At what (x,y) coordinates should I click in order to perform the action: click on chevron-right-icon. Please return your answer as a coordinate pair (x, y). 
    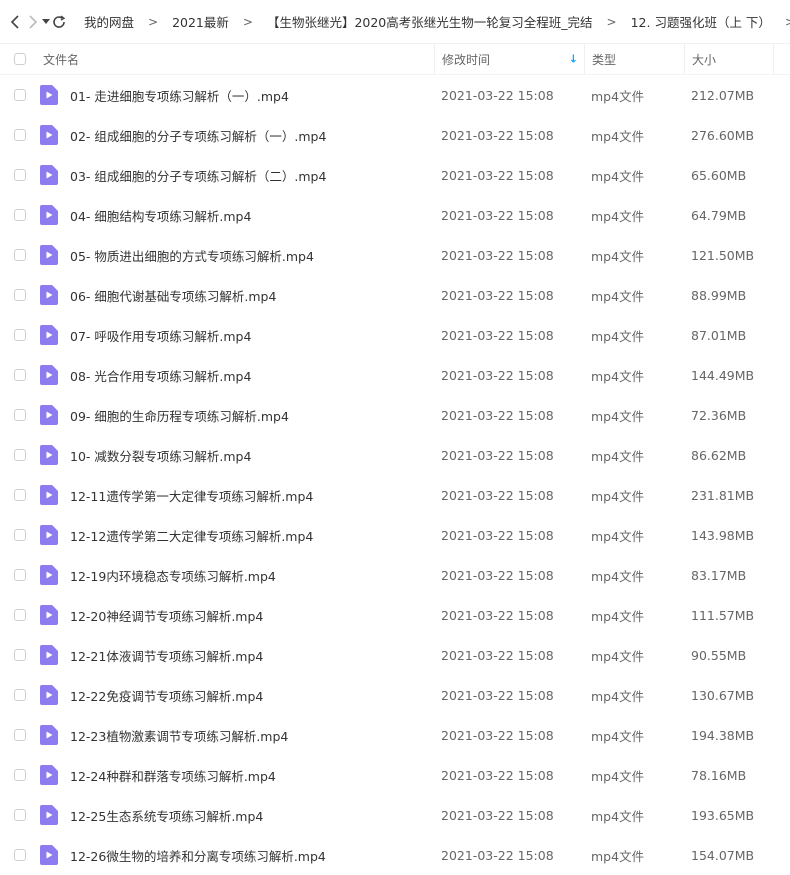
    Looking at the image, I should click on (33, 21).